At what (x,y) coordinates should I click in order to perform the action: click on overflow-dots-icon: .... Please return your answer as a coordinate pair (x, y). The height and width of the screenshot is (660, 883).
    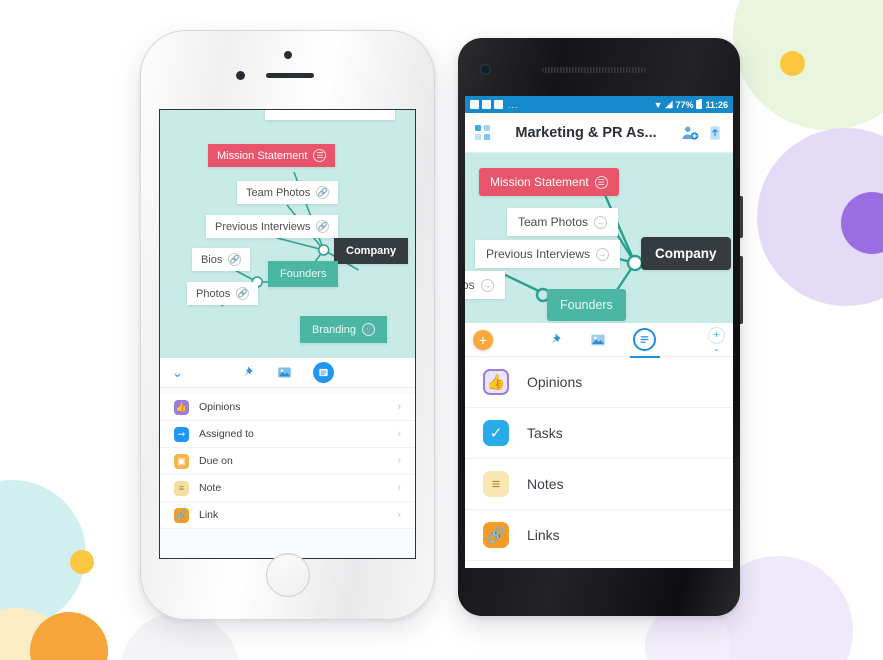
    Looking at the image, I should click on (513, 104).